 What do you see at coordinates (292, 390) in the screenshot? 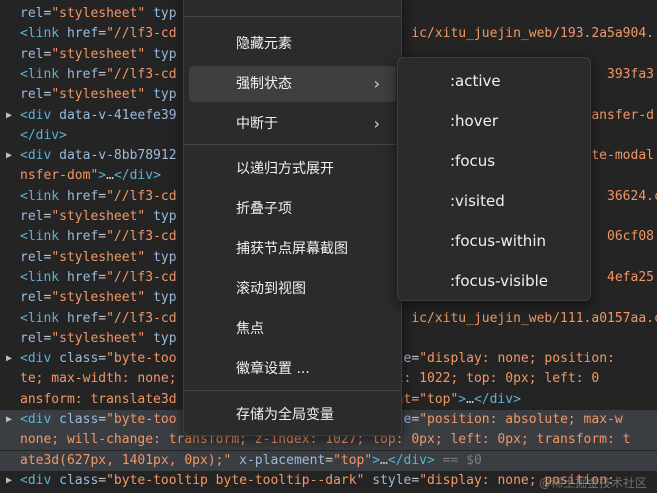
I see `menu-separator` at bounding box center [292, 390].